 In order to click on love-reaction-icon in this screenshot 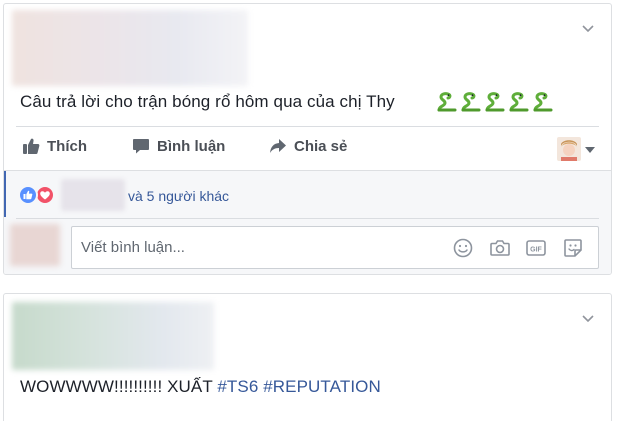, I will do `click(45, 195)`.